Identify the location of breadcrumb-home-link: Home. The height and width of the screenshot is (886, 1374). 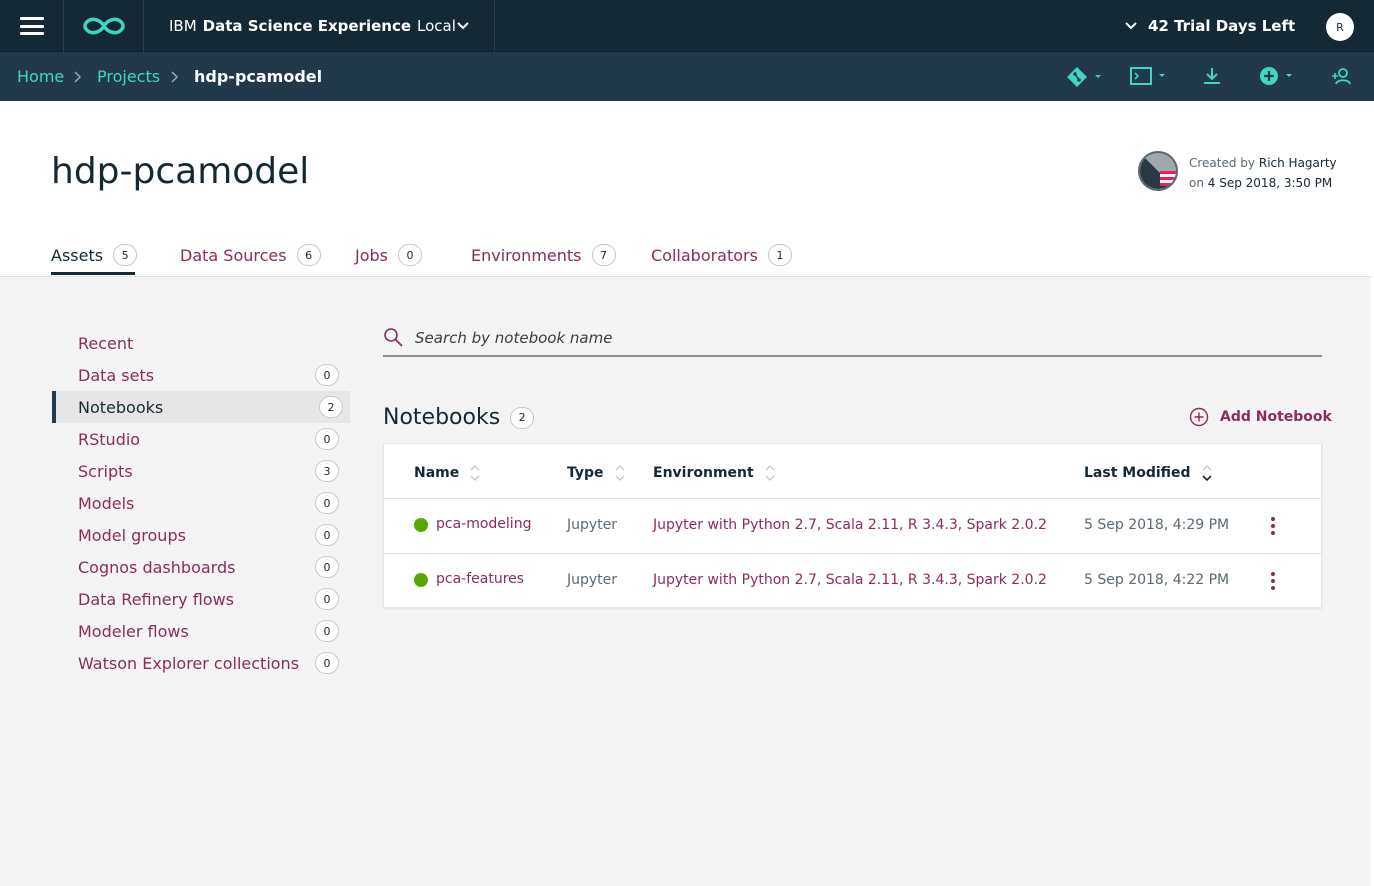
(40, 76).